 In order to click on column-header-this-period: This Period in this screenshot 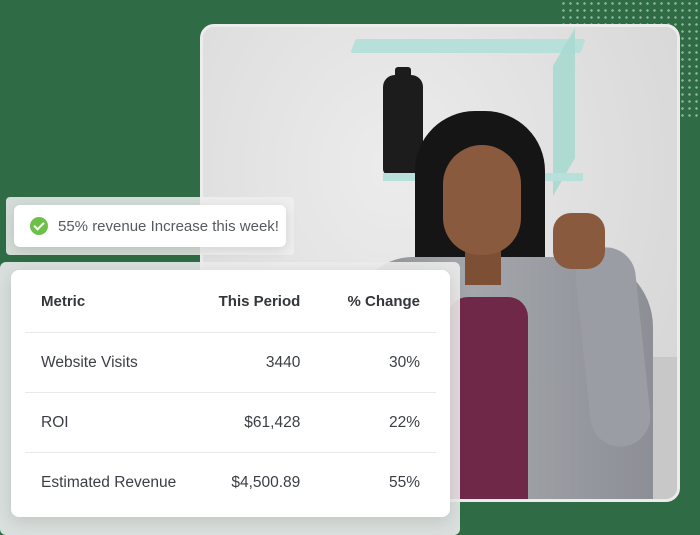, I will do `click(259, 301)`.